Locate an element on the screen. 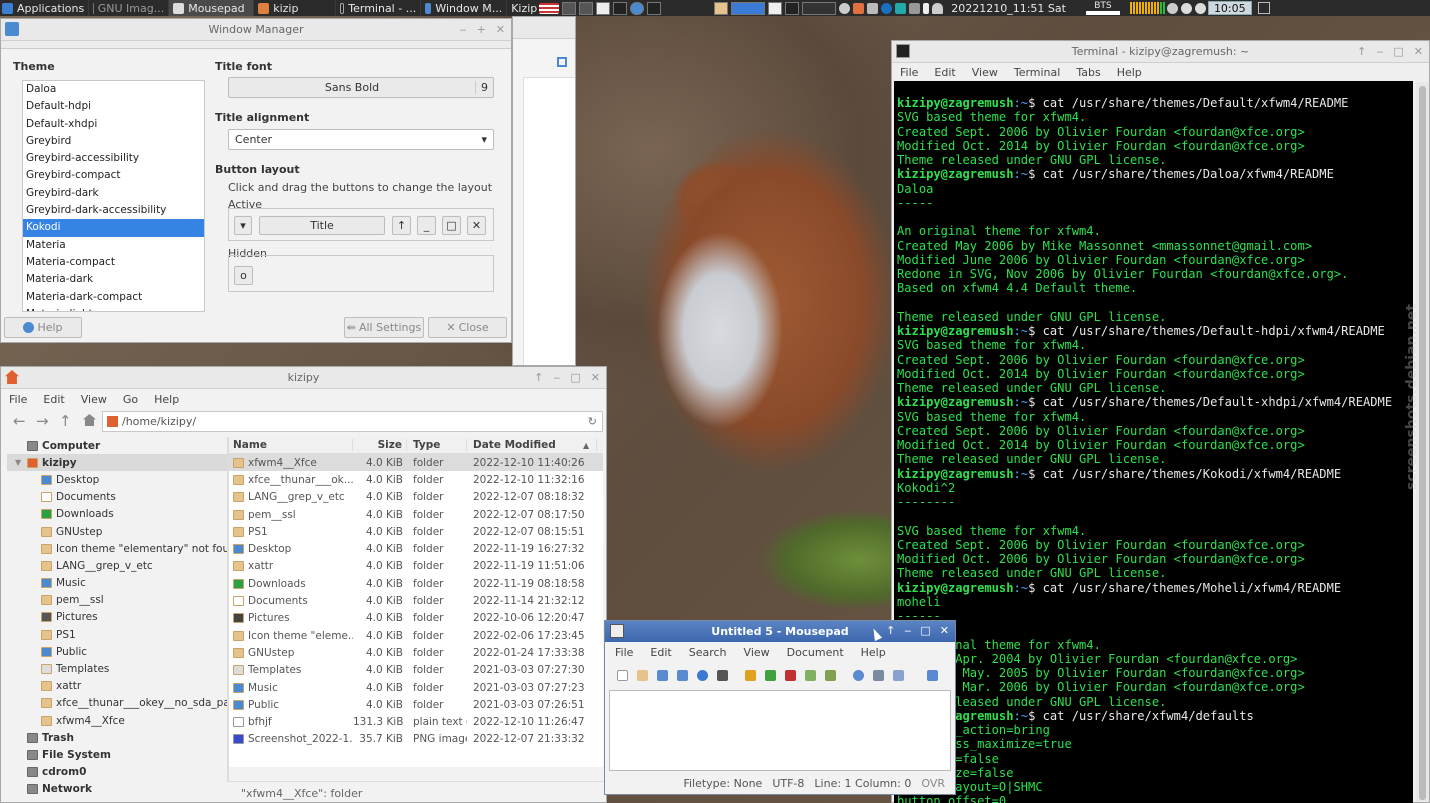  theme-list-item: Greybird is located at coordinates (113, 141).